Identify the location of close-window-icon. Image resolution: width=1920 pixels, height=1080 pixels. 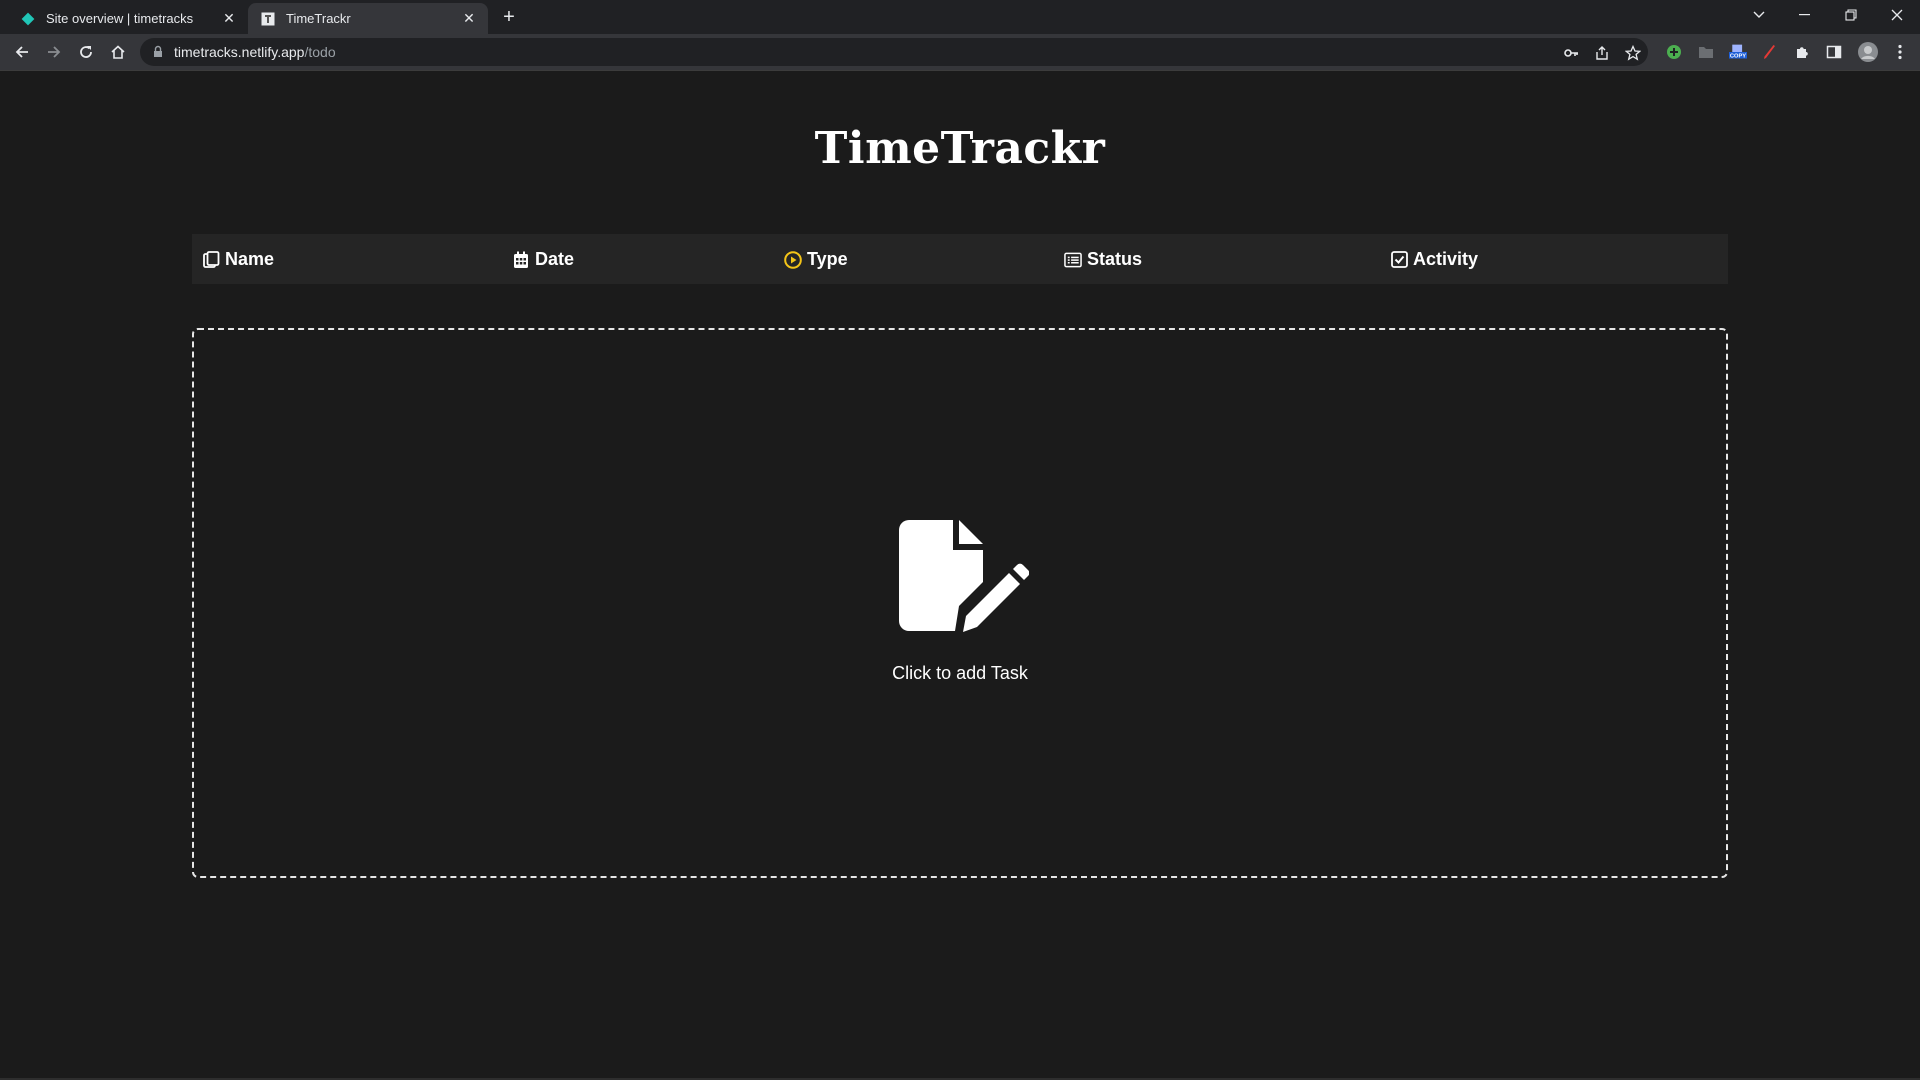
(1897, 15).